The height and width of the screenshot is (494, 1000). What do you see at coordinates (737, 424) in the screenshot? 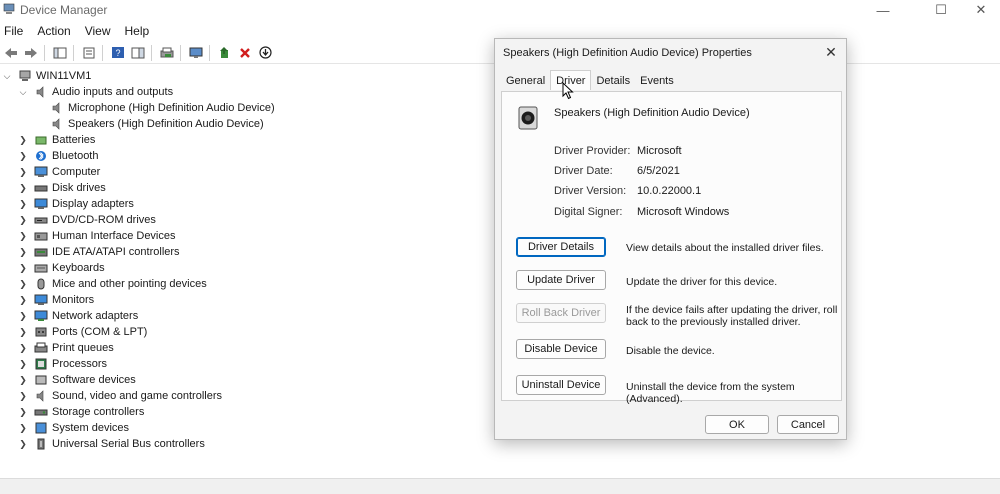
I see `ok-button: OK` at bounding box center [737, 424].